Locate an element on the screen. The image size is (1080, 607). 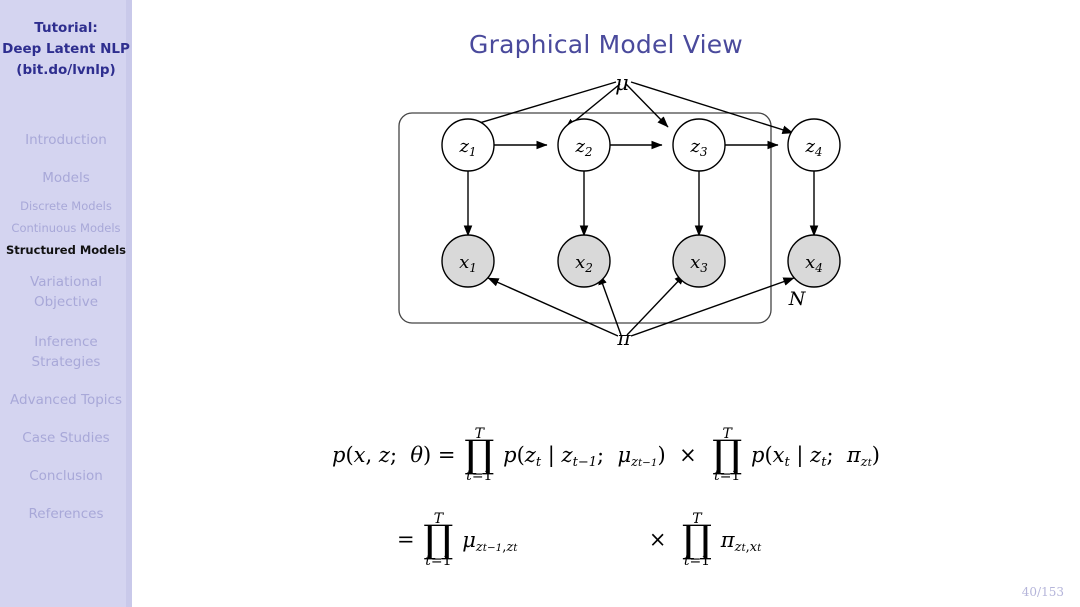
eq2-prod2-symbol: ∏ is located at coordinates (697, 539).